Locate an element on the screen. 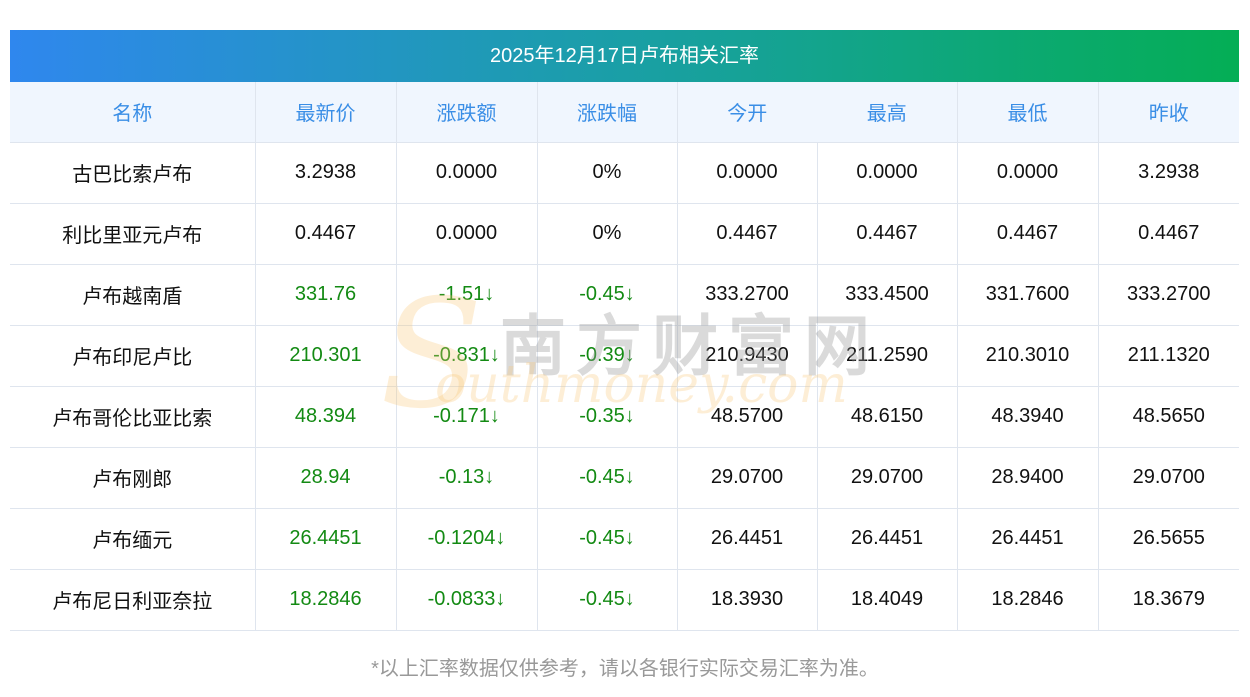 The height and width of the screenshot is (697, 1250). cell-latest: 3.2938 is located at coordinates (325, 173).